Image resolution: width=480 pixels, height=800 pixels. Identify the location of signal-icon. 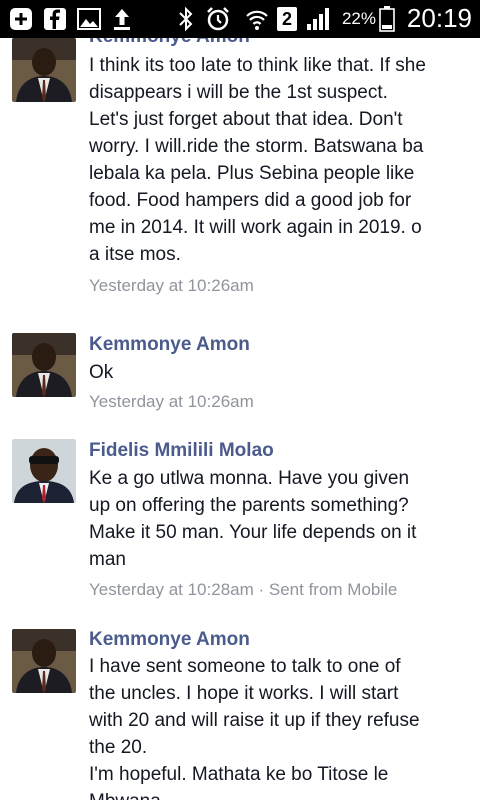
(318, 19).